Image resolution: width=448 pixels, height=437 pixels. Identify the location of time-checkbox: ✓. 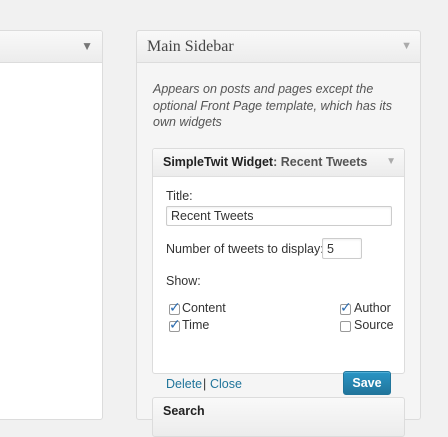
(175, 324).